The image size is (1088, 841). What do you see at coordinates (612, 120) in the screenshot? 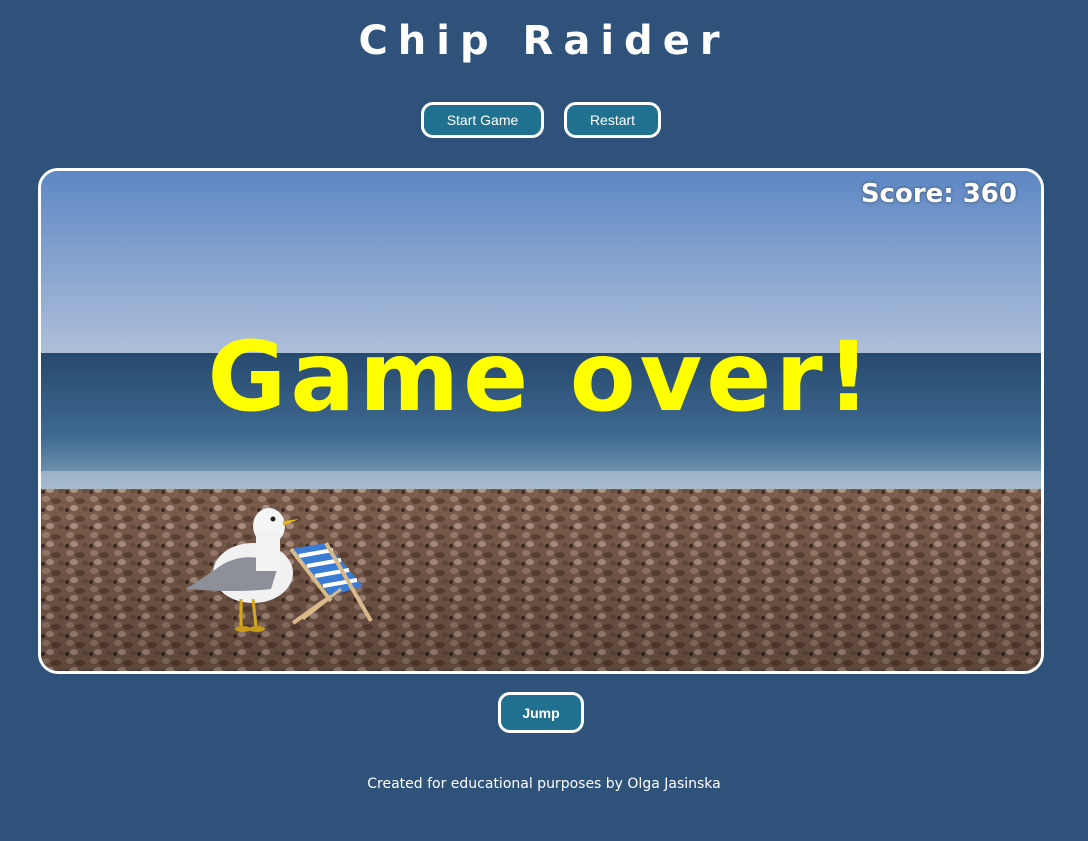
I see `restart-button: Restart` at bounding box center [612, 120].